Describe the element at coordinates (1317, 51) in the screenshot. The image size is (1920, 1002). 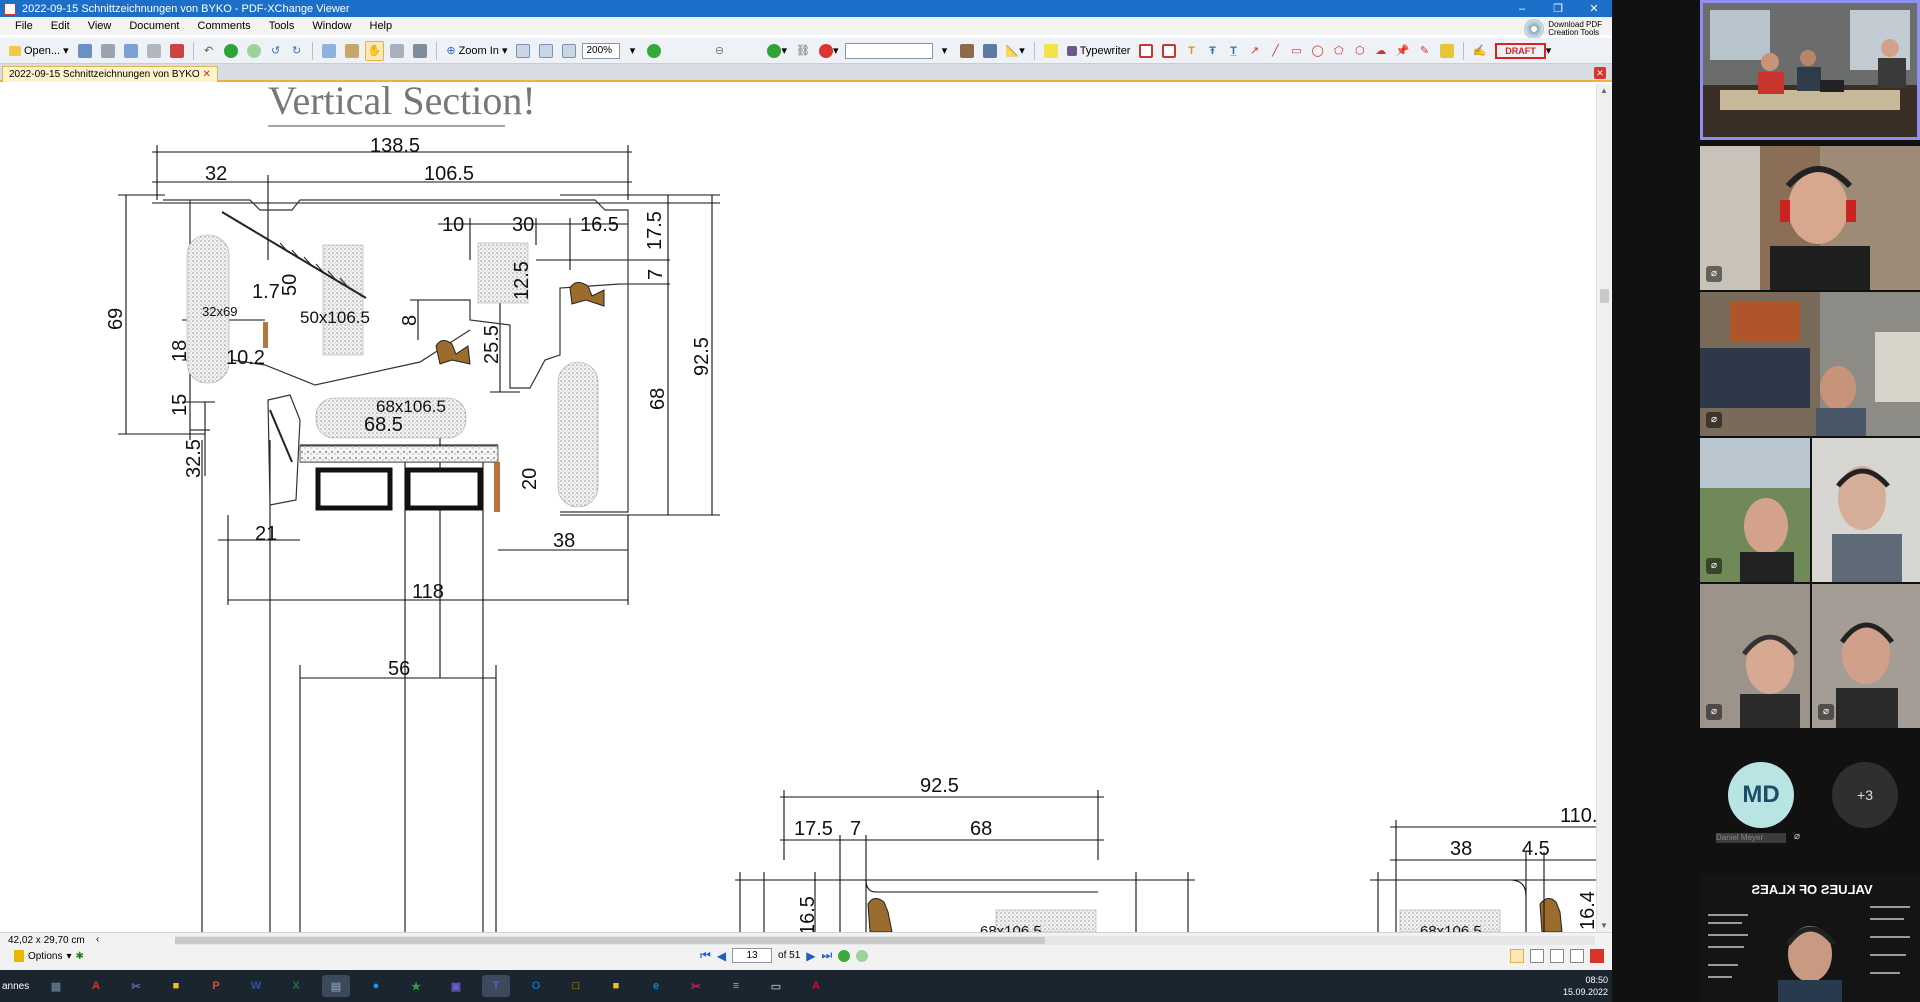
I see `oval-button: ◯` at that location.